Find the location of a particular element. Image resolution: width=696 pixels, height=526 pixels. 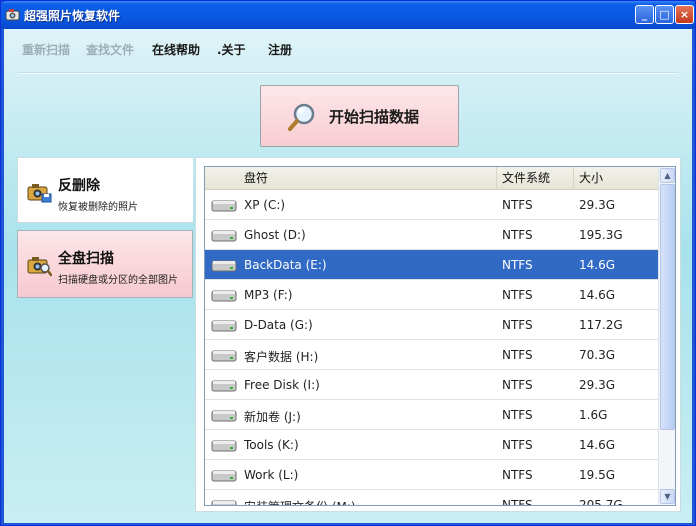

drive-name: MP3 (F:) is located at coordinates (268, 295).